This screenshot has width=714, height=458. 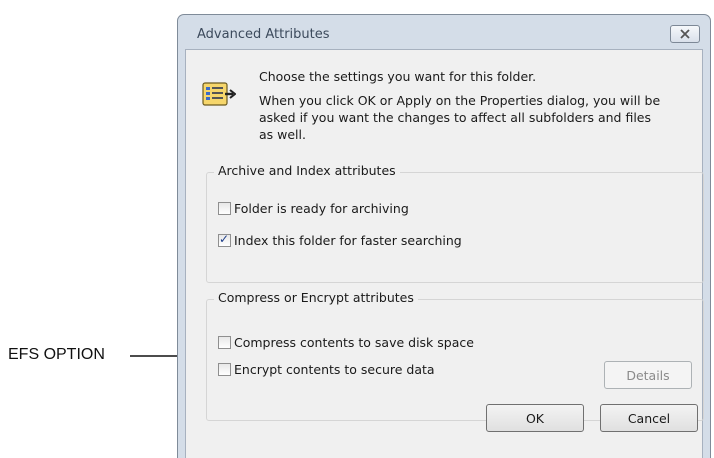 I want to click on close-button, so click(x=685, y=34).